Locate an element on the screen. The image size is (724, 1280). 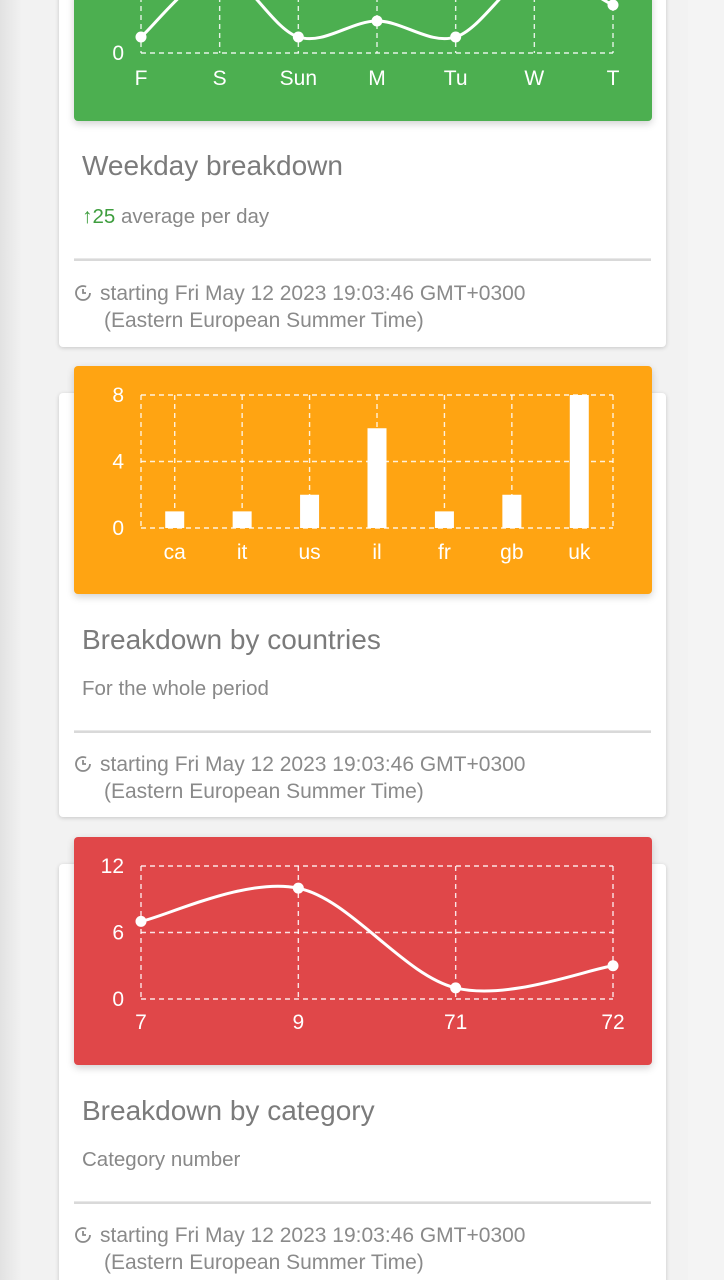
x-tick-label: 7 is located at coordinates (141, 1022).